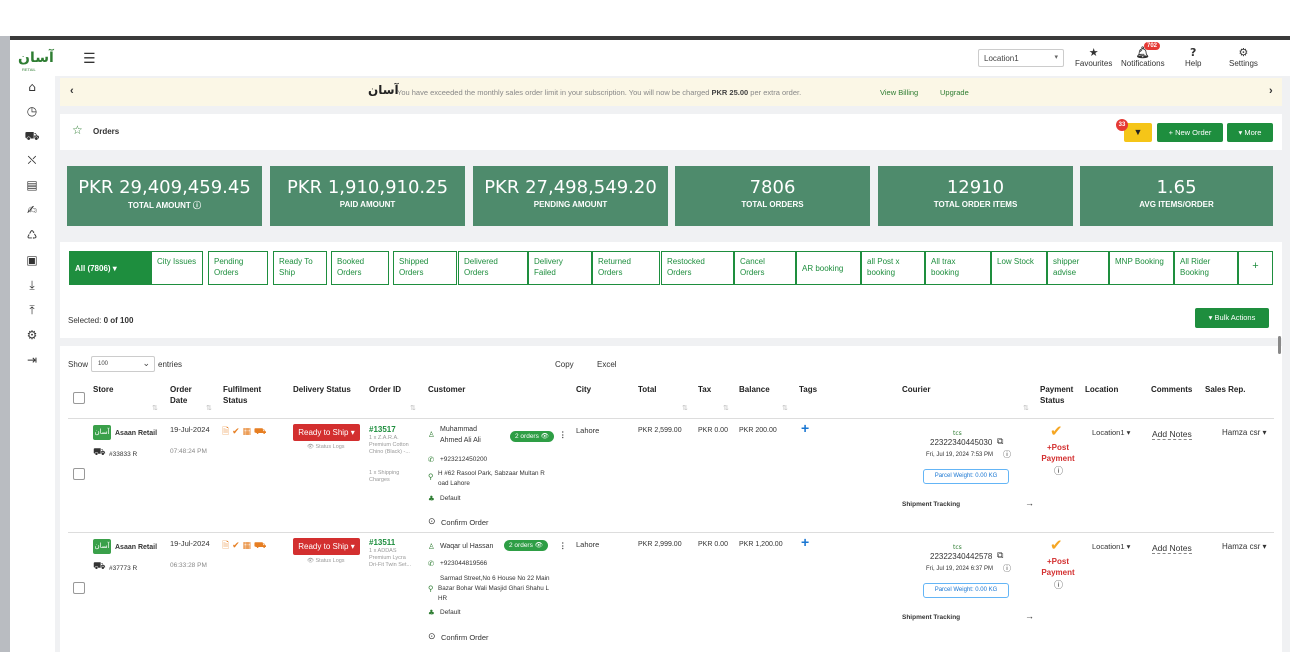 Image resolution: width=1290 pixels, height=652 pixels. Describe the element at coordinates (32, 210) in the screenshot. I see `handshake-icon: ✍` at that location.